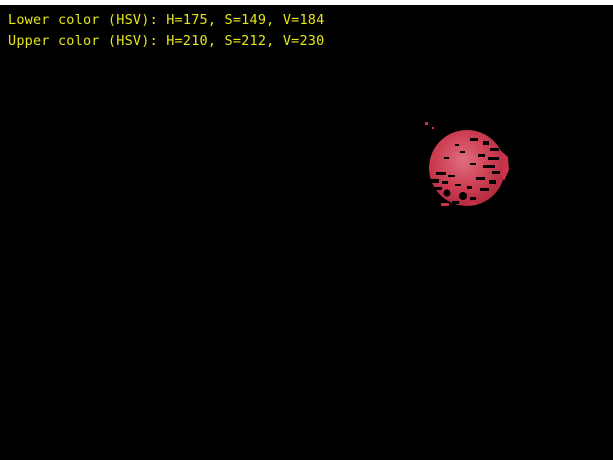 This screenshot has height=460, width=613. I want to click on color-mask-layer, so click(467, 164).